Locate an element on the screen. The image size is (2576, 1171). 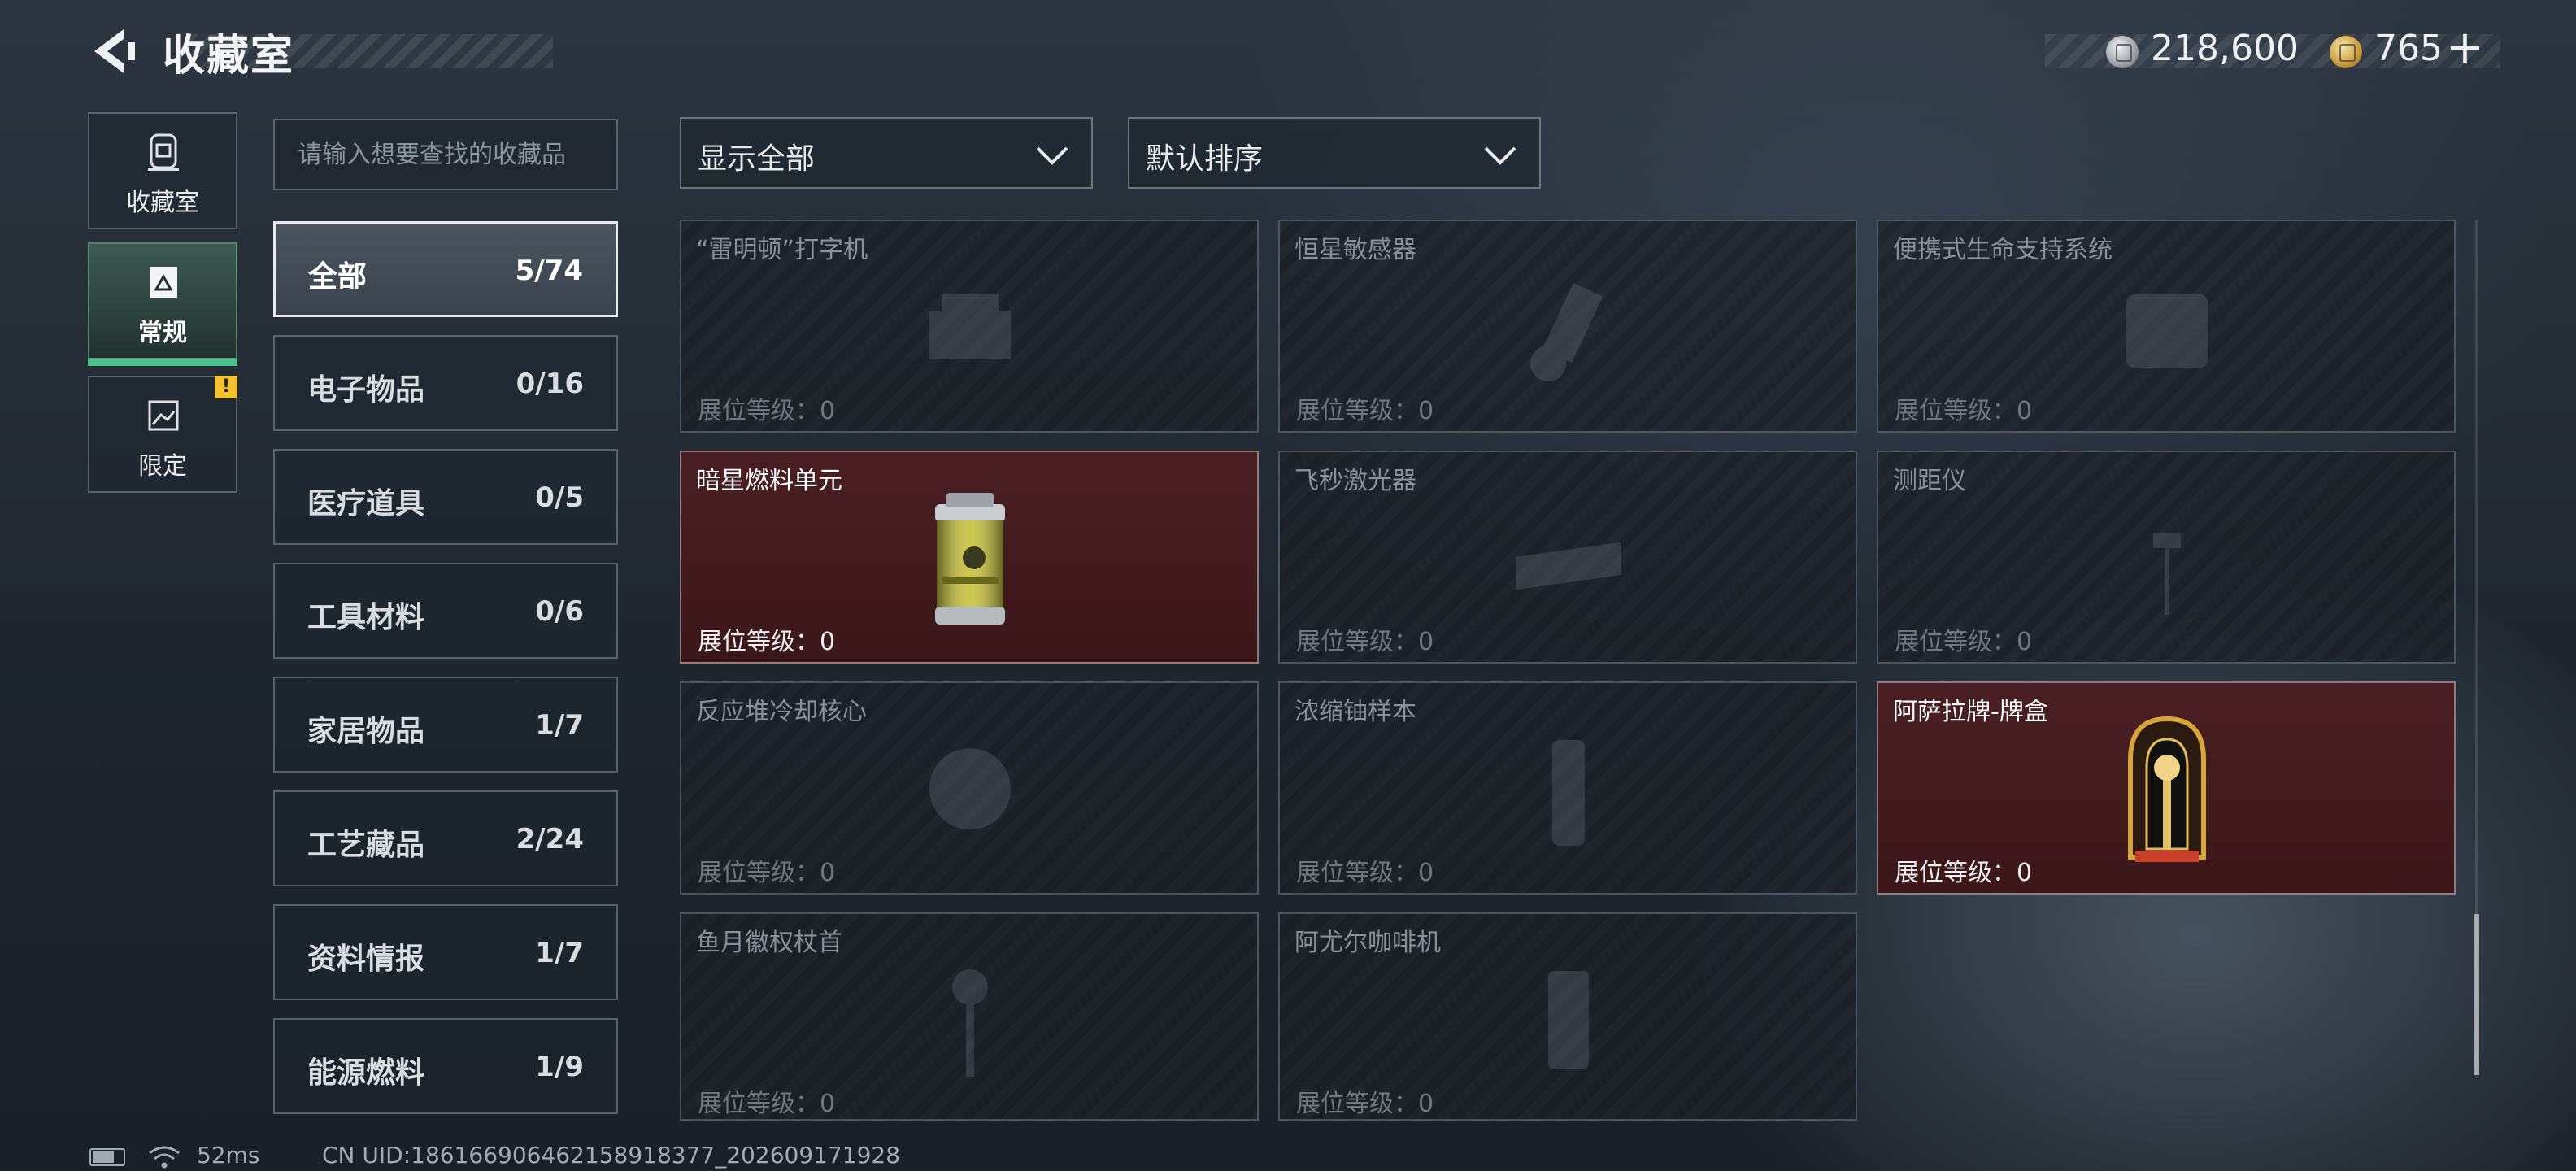
category-name: 资料情报 is located at coordinates (366, 959).